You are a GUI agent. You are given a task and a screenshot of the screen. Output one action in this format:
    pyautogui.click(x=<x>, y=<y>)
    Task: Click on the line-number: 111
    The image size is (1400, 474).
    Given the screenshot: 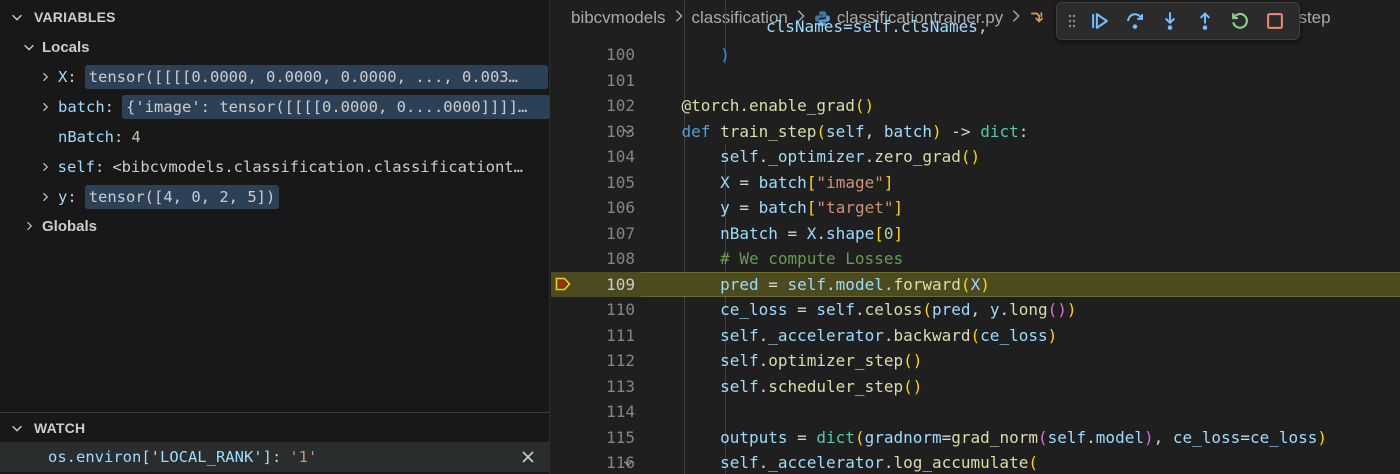 What is the action you would take?
    pyautogui.click(x=620, y=335)
    